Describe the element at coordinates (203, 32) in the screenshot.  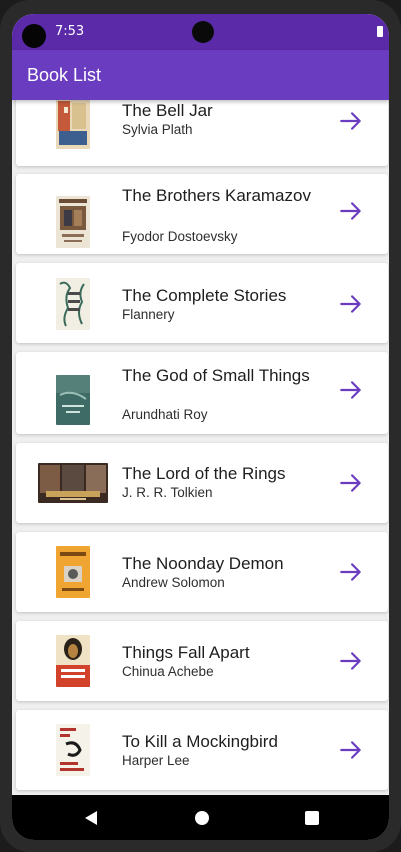
I see `sensor-icon` at that location.